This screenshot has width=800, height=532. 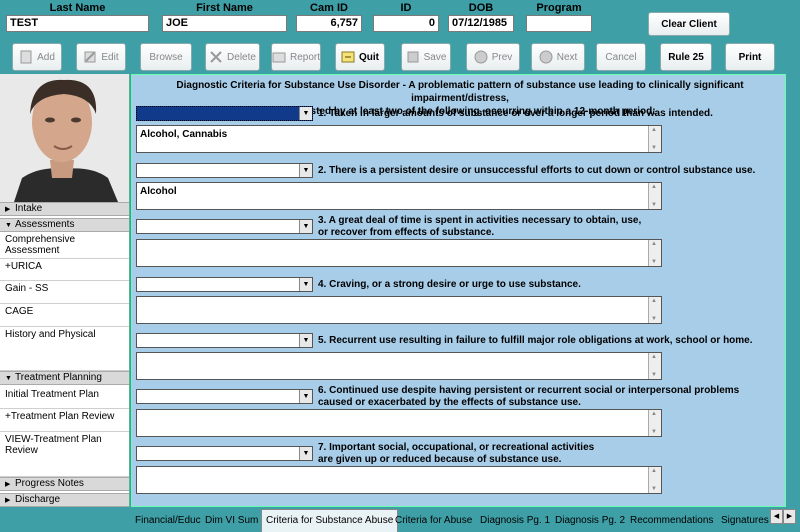 What do you see at coordinates (406, 23) in the screenshot?
I see `id-field: 0` at bounding box center [406, 23].